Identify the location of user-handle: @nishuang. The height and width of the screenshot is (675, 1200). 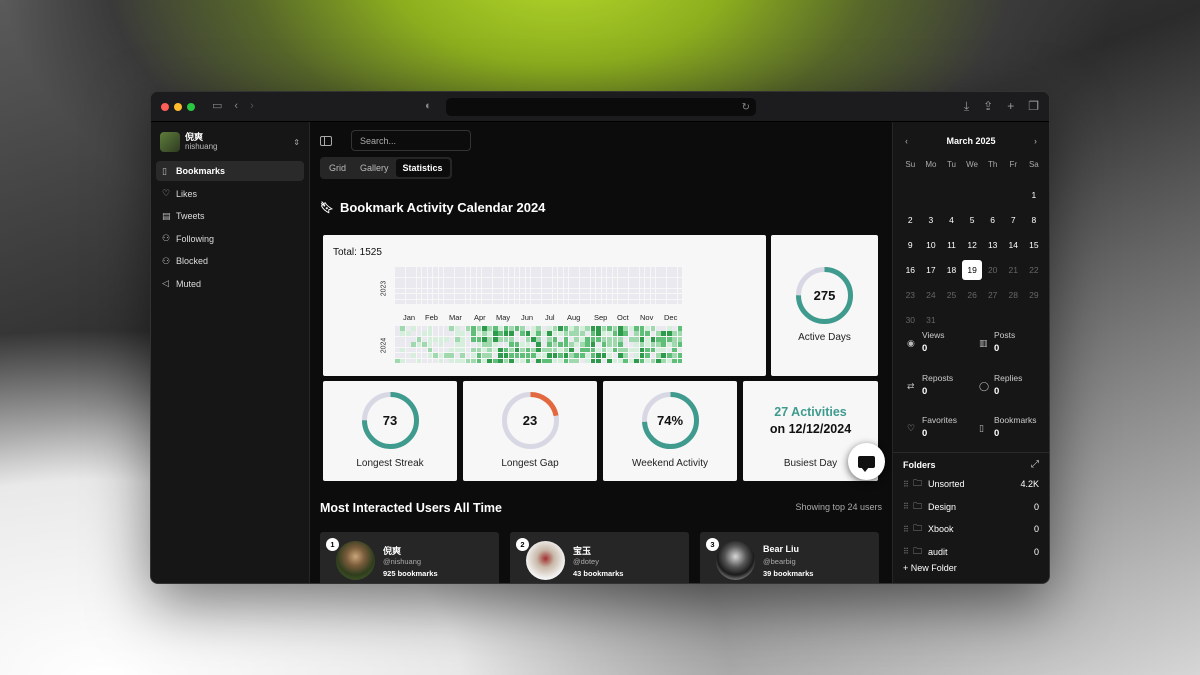
(402, 561).